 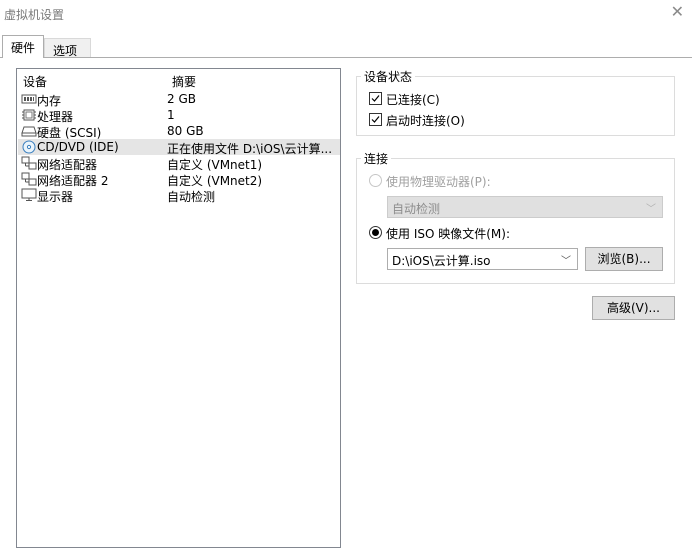 I want to click on radio-selected-dot, so click(x=375, y=232).